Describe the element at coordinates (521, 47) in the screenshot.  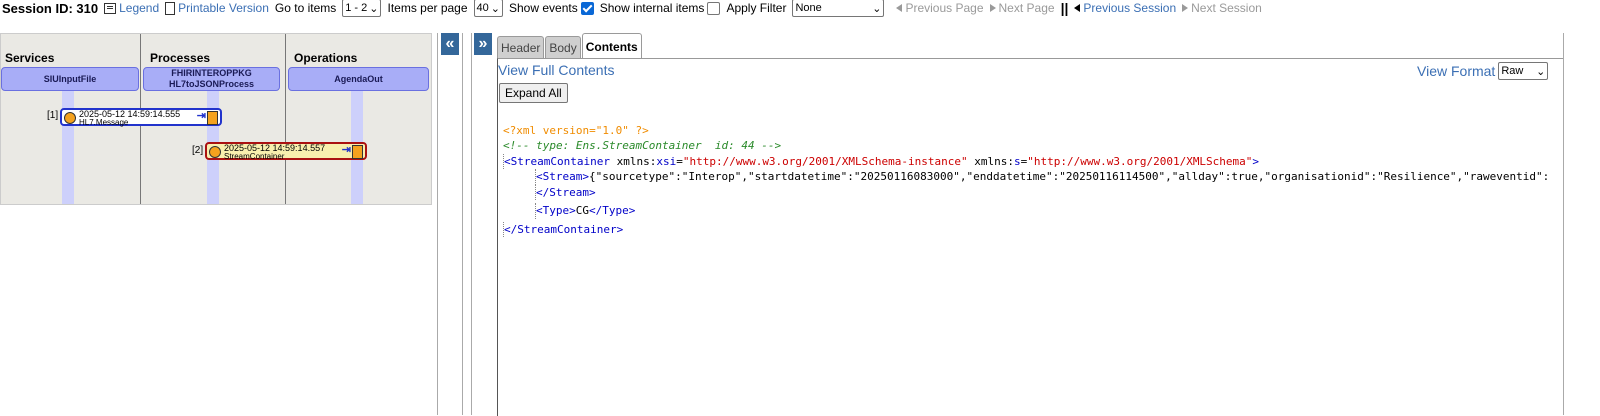
I see `tab-header: Header` at that location.